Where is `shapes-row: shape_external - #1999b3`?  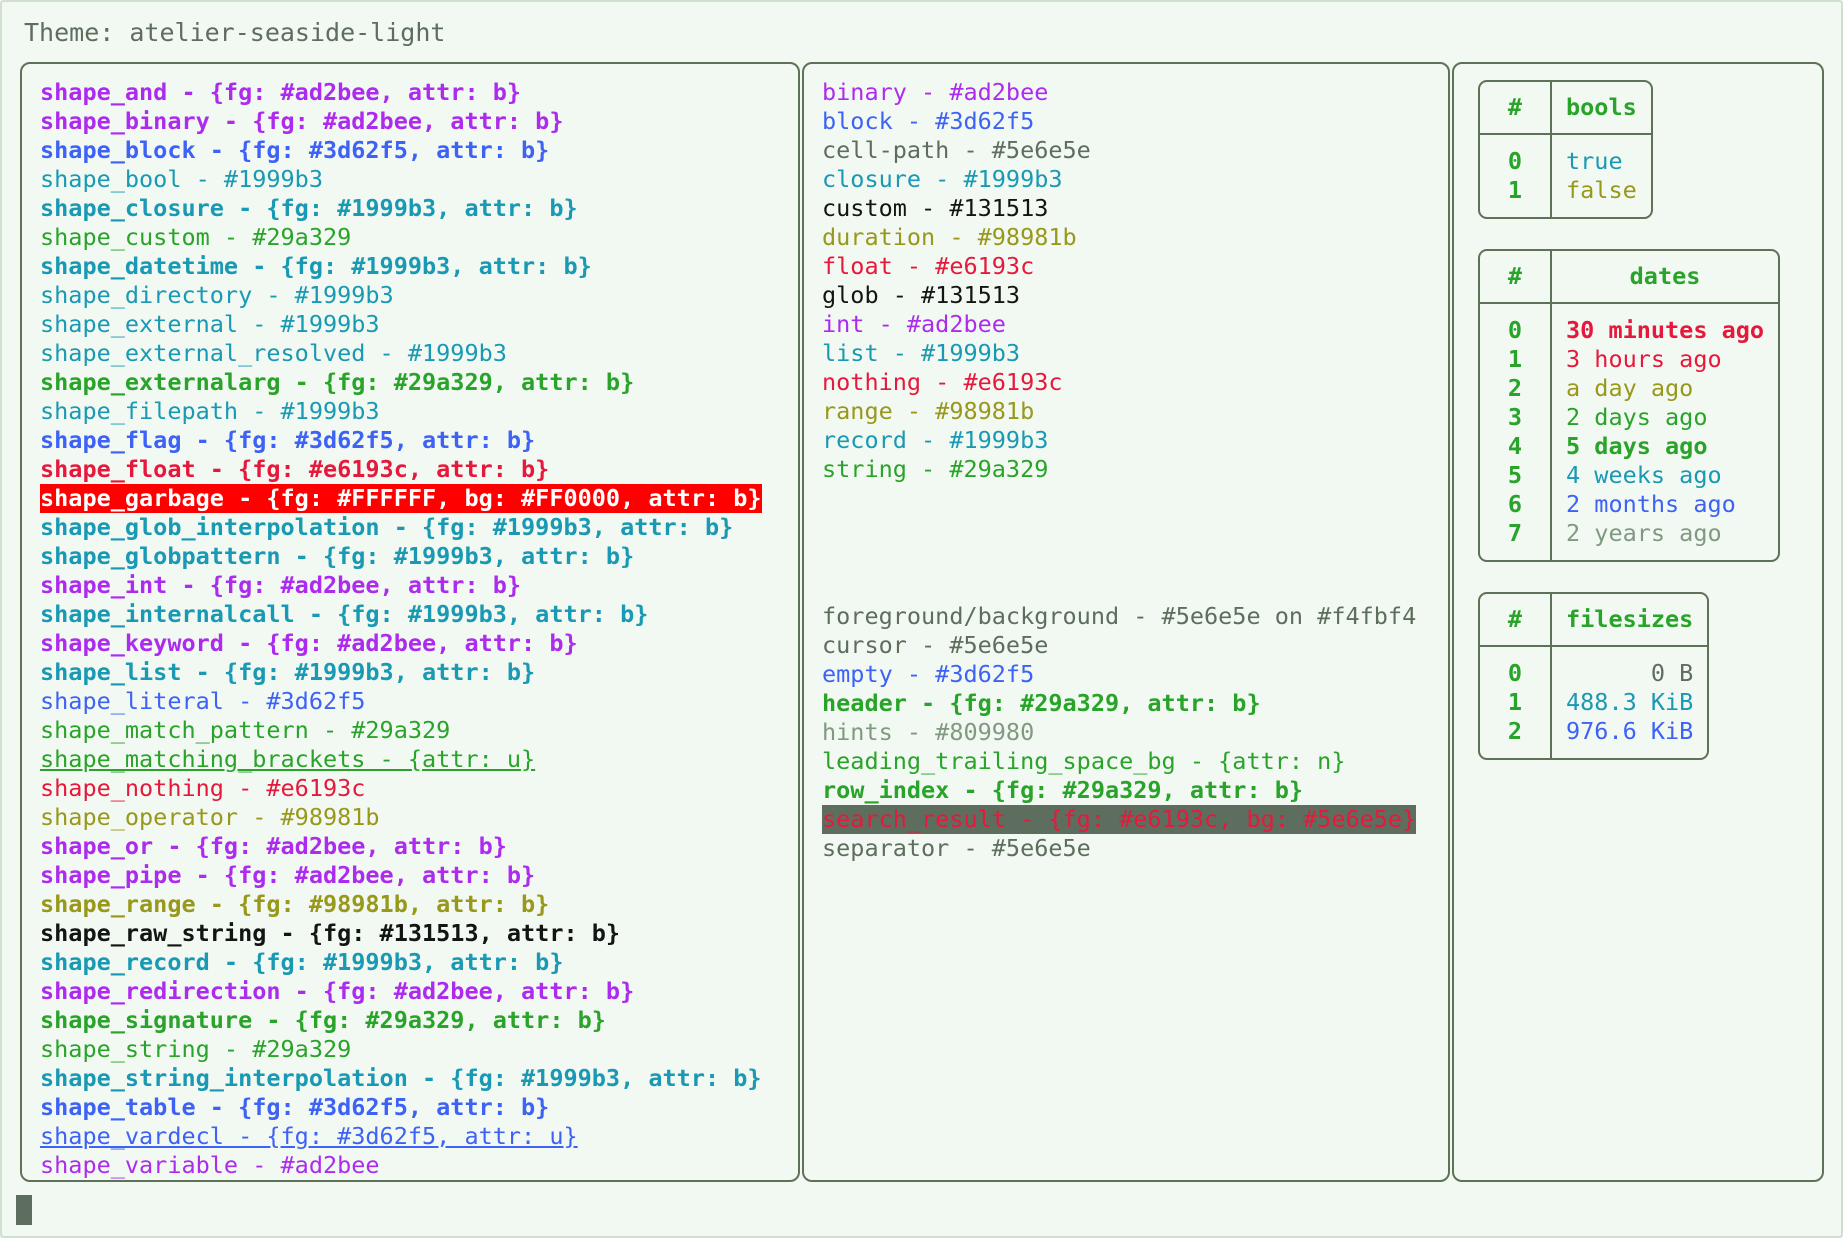
shapes-row: shape_external - #1999b3 is located at coordinates (210, 324).